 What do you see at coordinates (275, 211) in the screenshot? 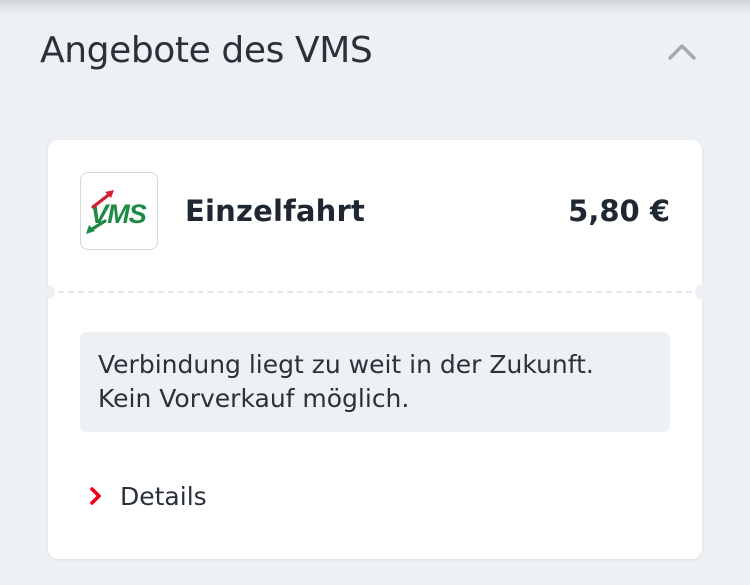
I see `ticket-name: Einzelfahrt` at bounding box center [275, 211].